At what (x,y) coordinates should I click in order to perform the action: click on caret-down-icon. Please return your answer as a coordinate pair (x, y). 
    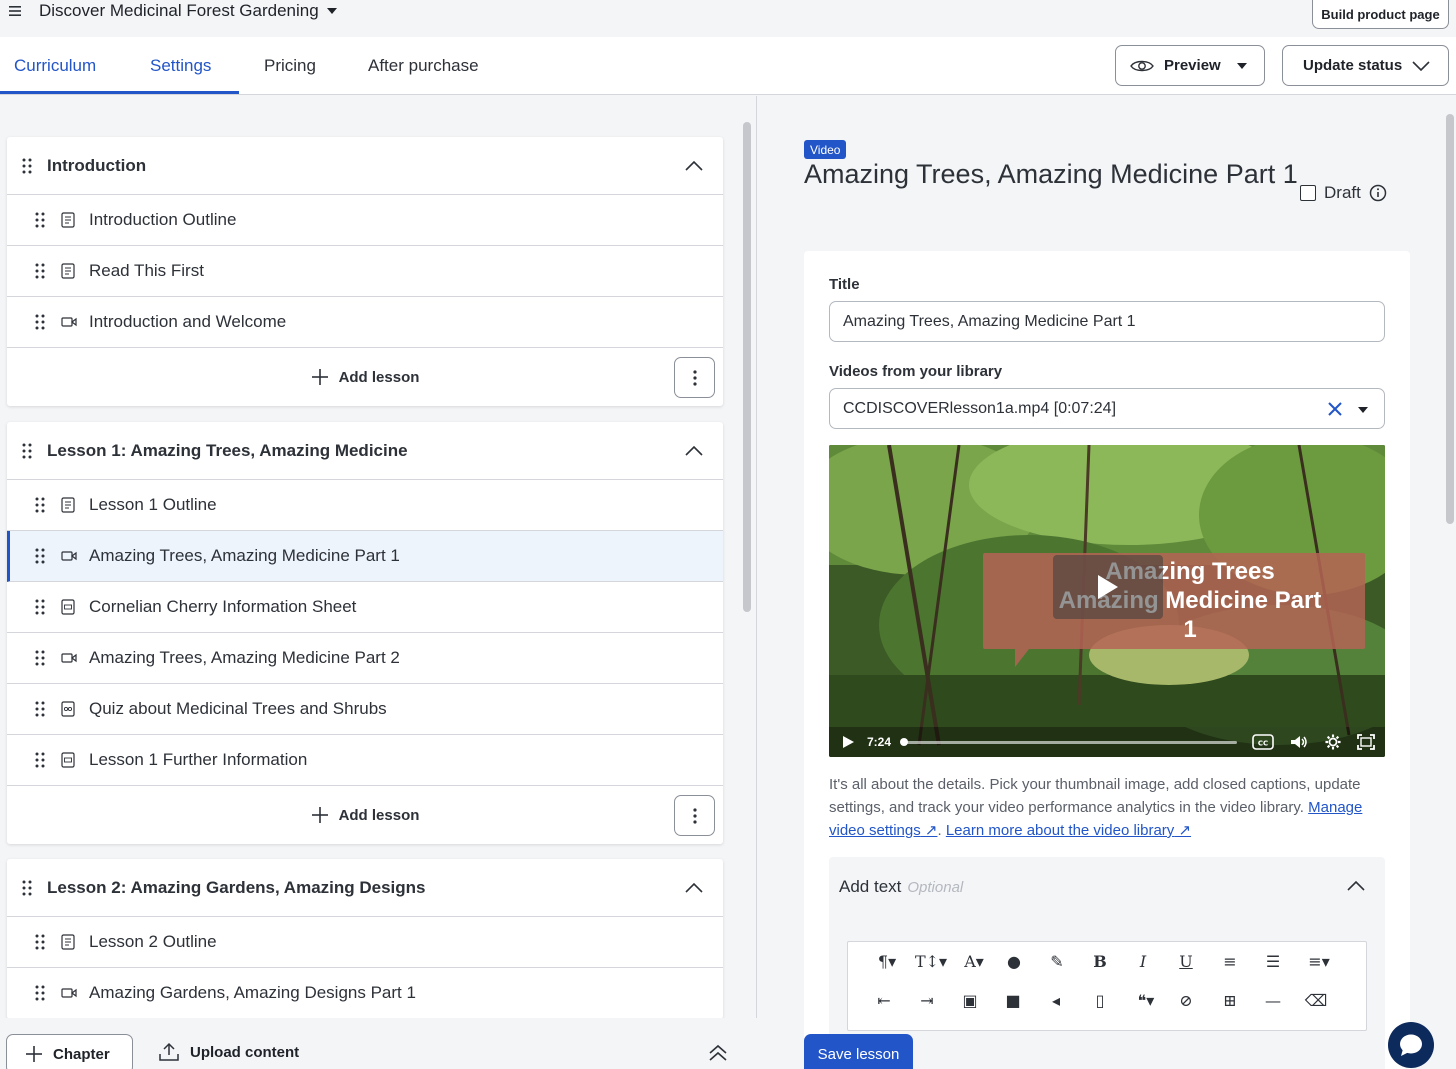
    Looking at the image, I should click on (1363, 410).